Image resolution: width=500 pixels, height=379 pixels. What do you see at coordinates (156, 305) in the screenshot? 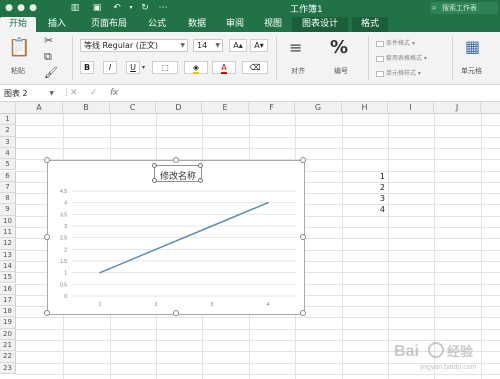
I see `x-tick-label: 2` at bounding box center [156, 305].